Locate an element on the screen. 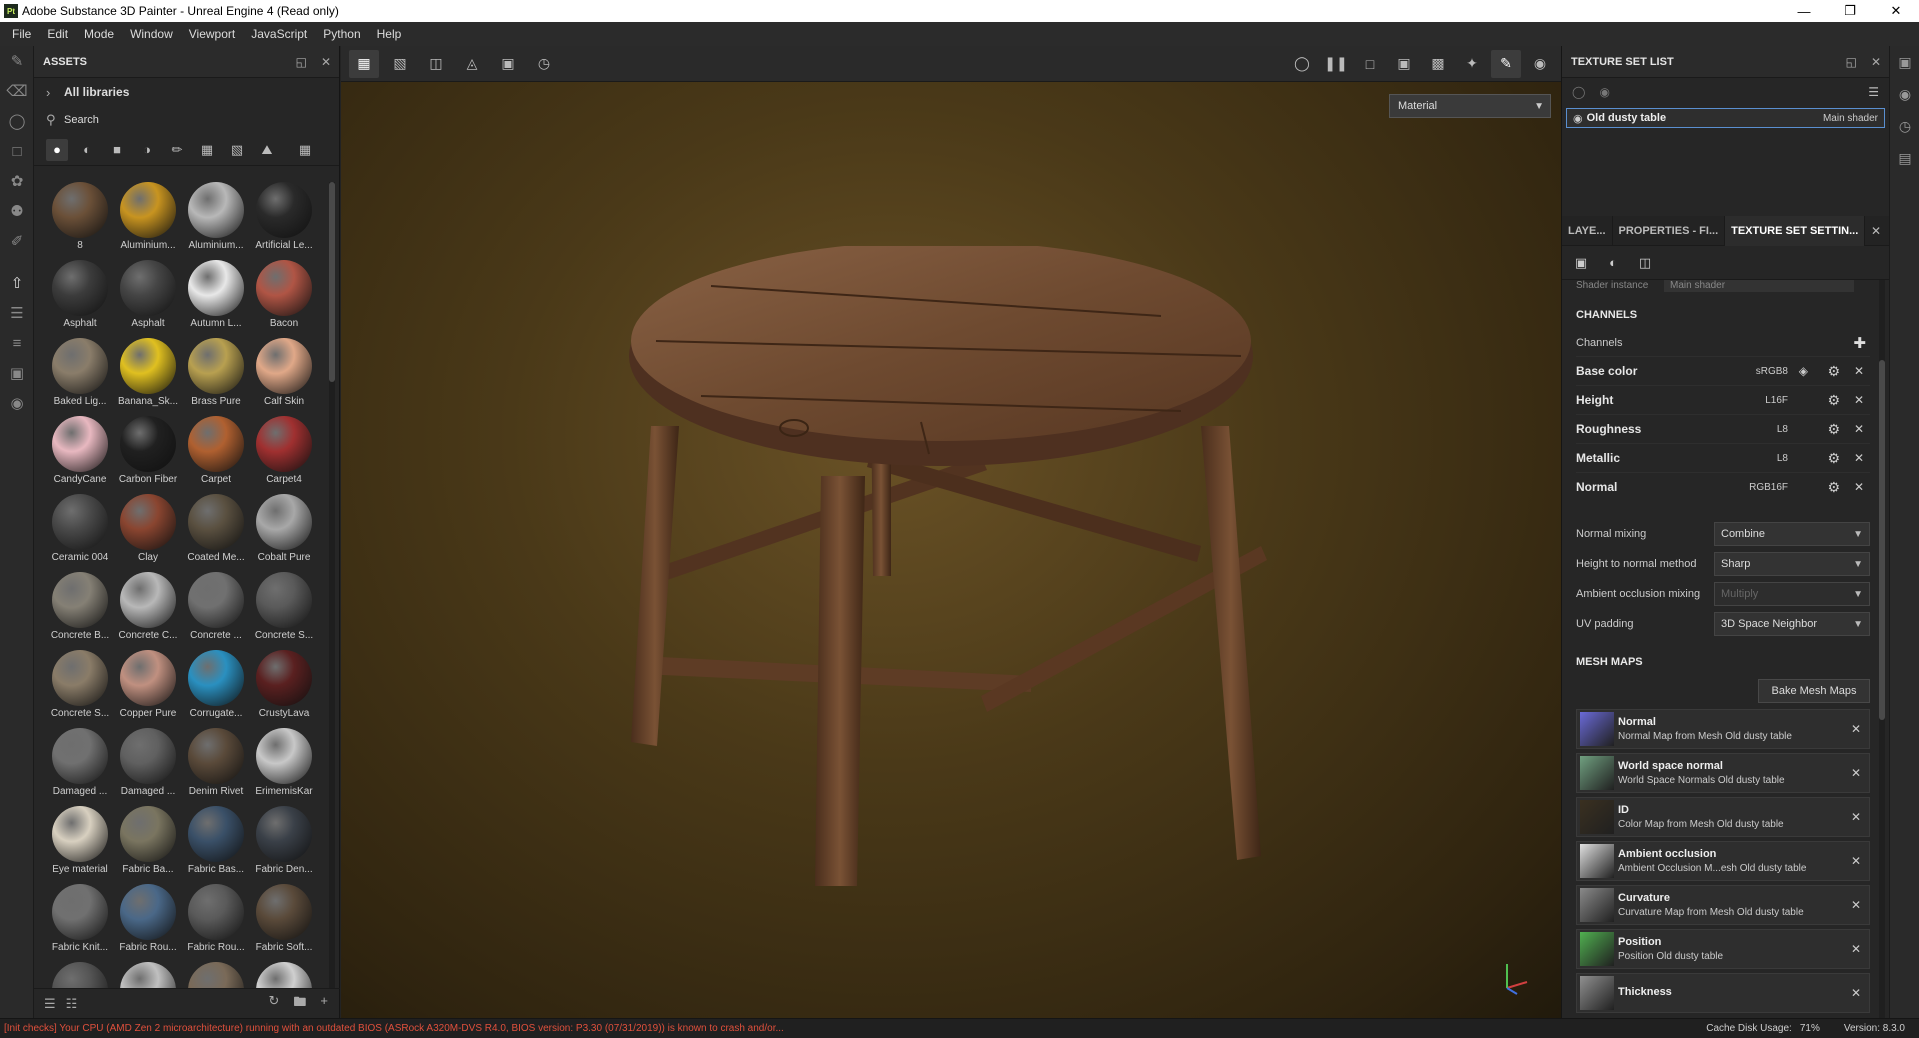 The height and width of the screenshot is (1038, 1919). asset-item: ErimemisKar is located at coordinates (284, 763).